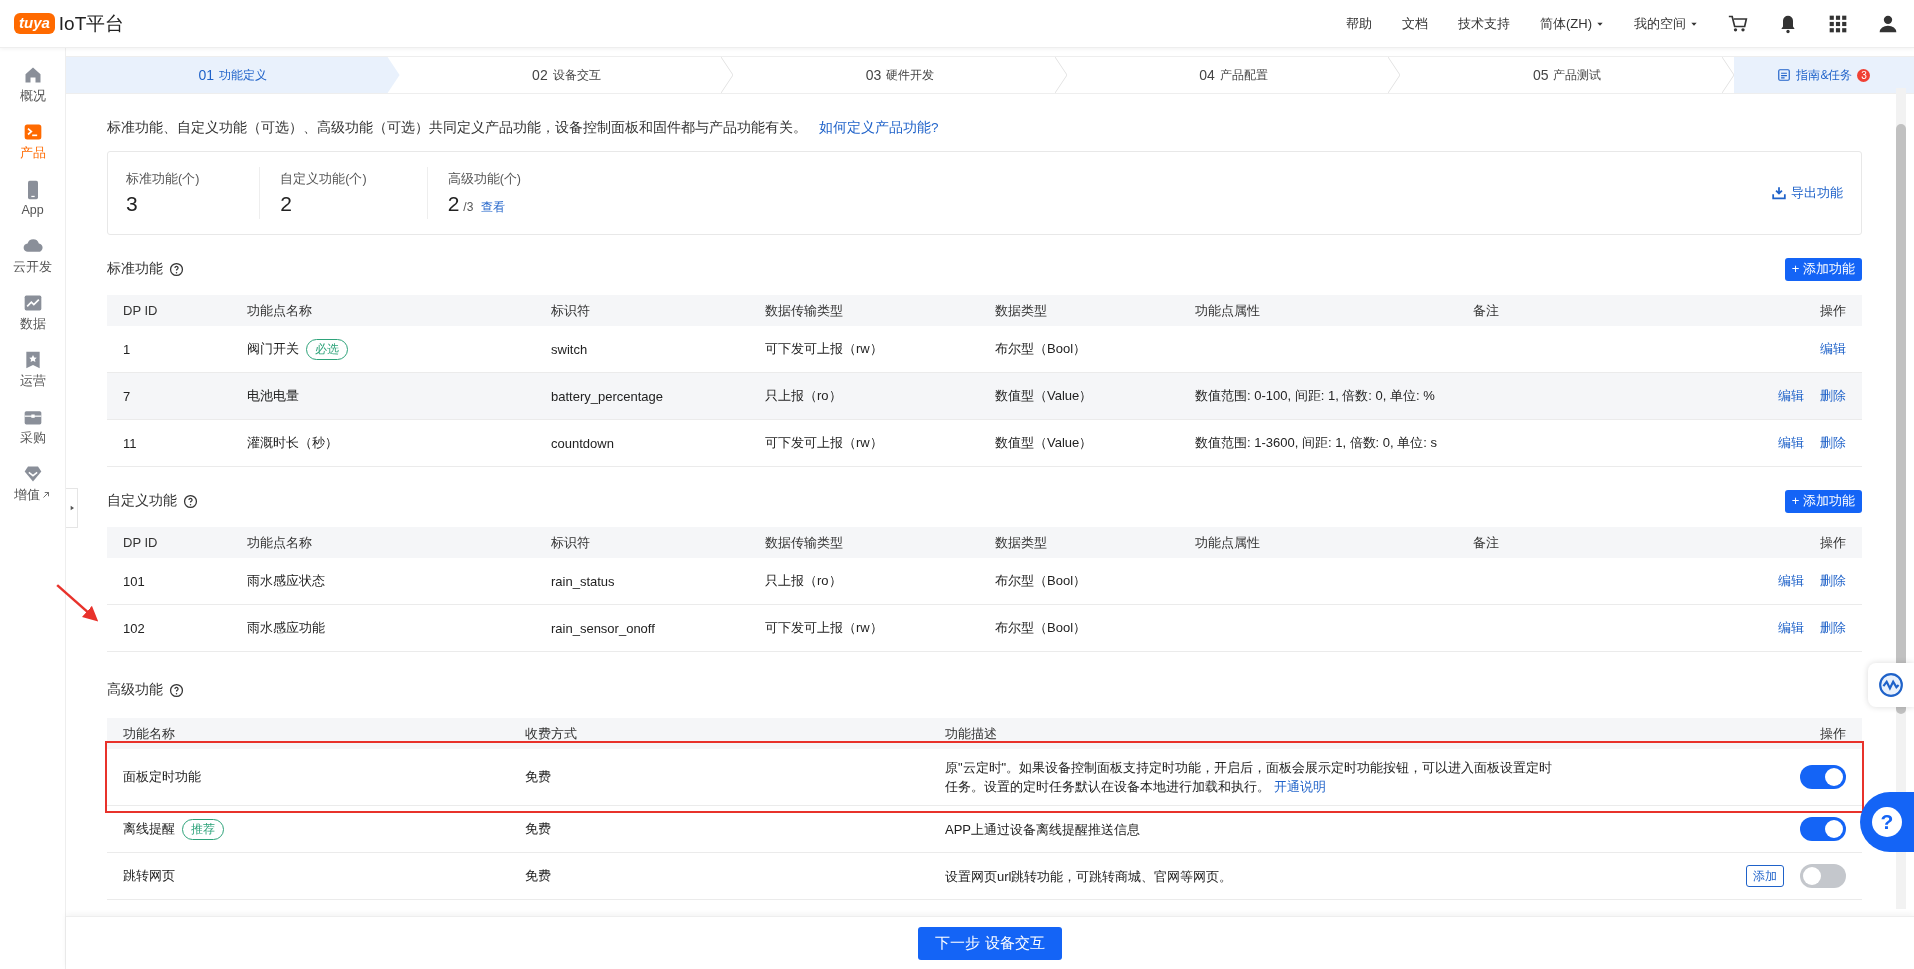  Describe the element at coordinates (292, 443) in the screenshot. I see `table-cell: 灌溉时长（秒）` at that location.